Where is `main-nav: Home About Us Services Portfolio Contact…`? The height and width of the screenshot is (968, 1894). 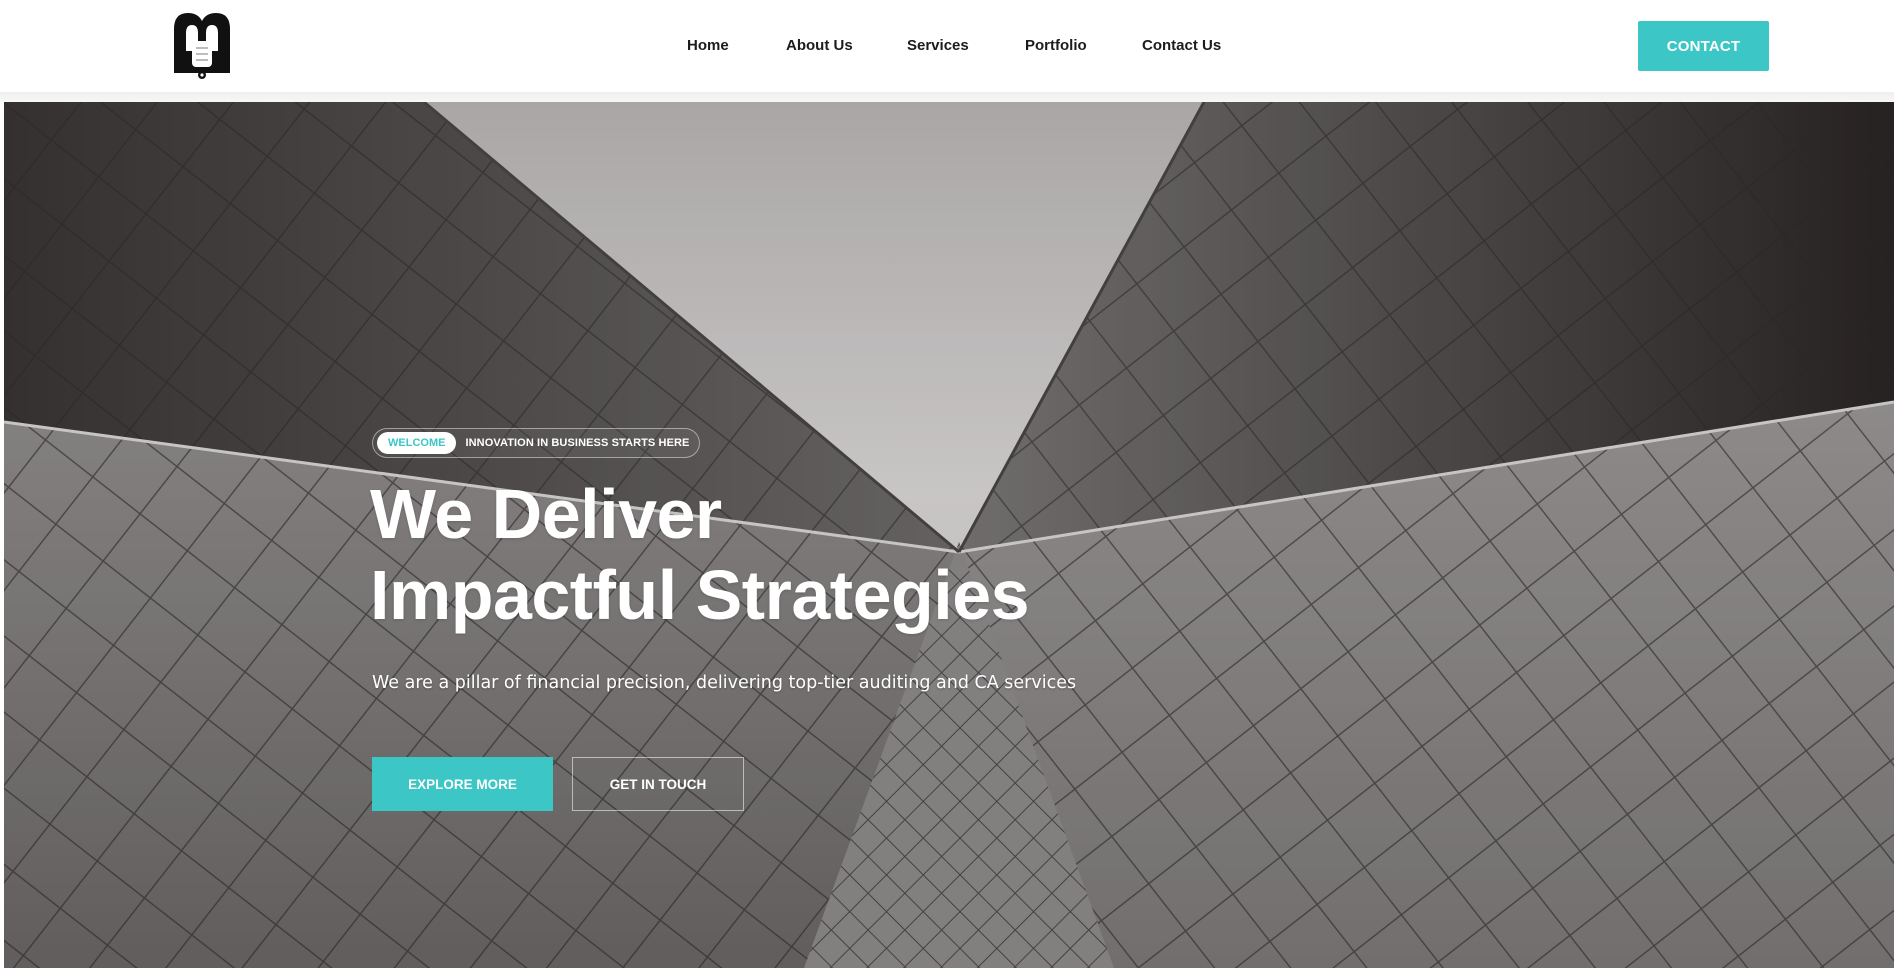
main-nav: Home About Us Services Portfolio Contact… is located at coordinates (947, 48).